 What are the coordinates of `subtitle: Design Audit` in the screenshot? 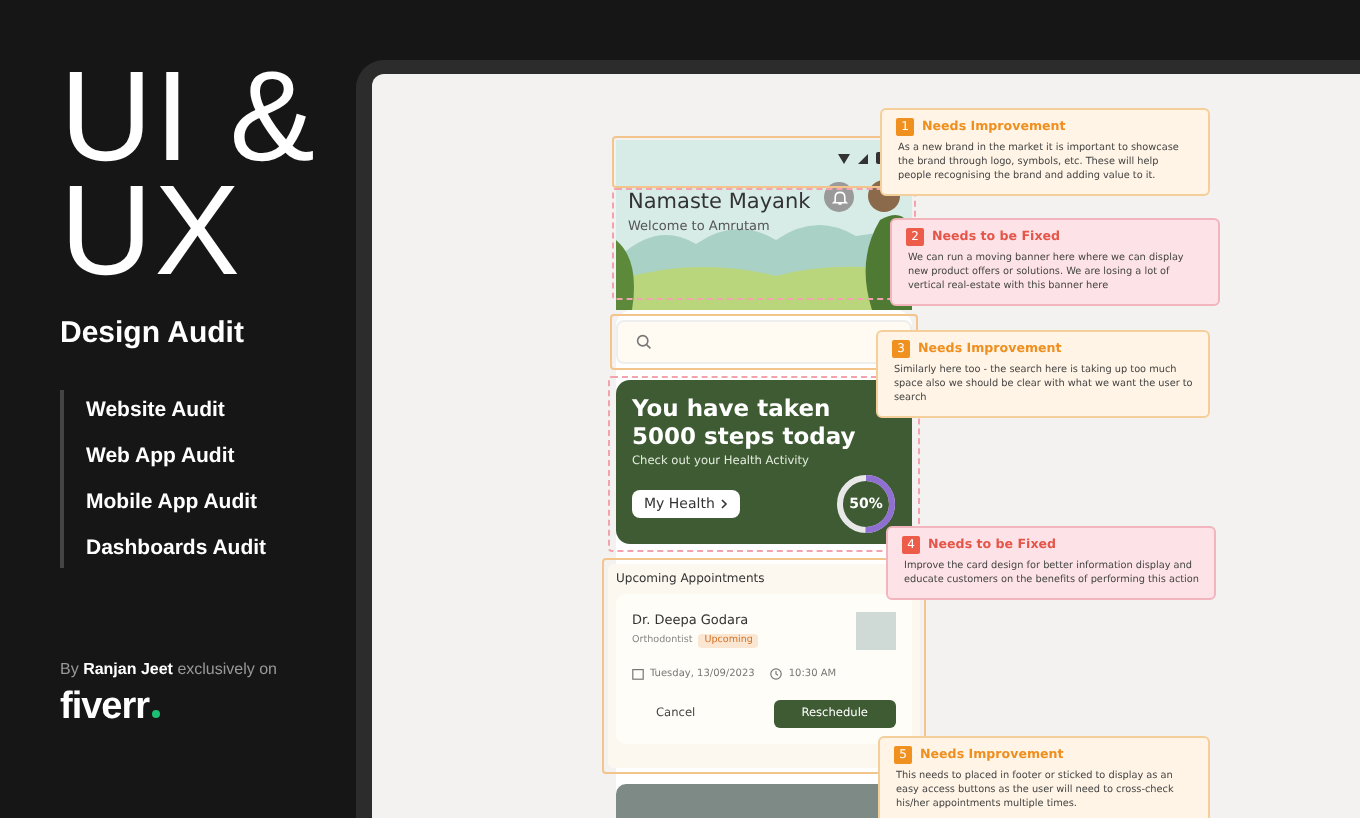 It's located at (153, 333).